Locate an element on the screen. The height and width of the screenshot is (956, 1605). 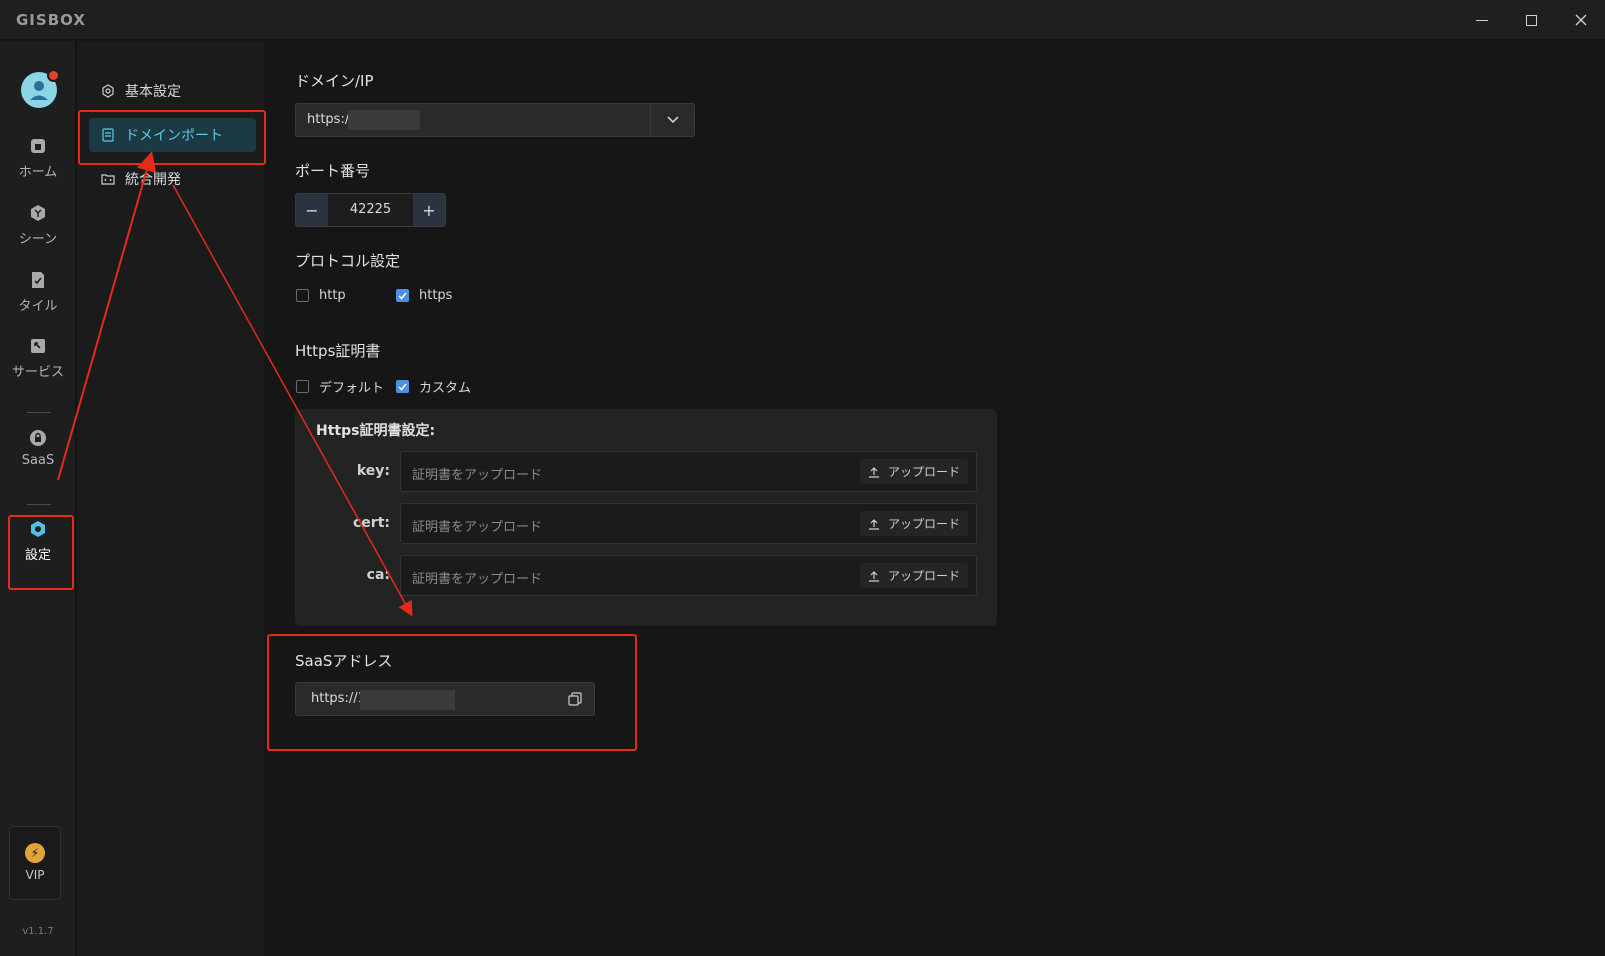
maximize-button is located at coordinates (1531, 20).